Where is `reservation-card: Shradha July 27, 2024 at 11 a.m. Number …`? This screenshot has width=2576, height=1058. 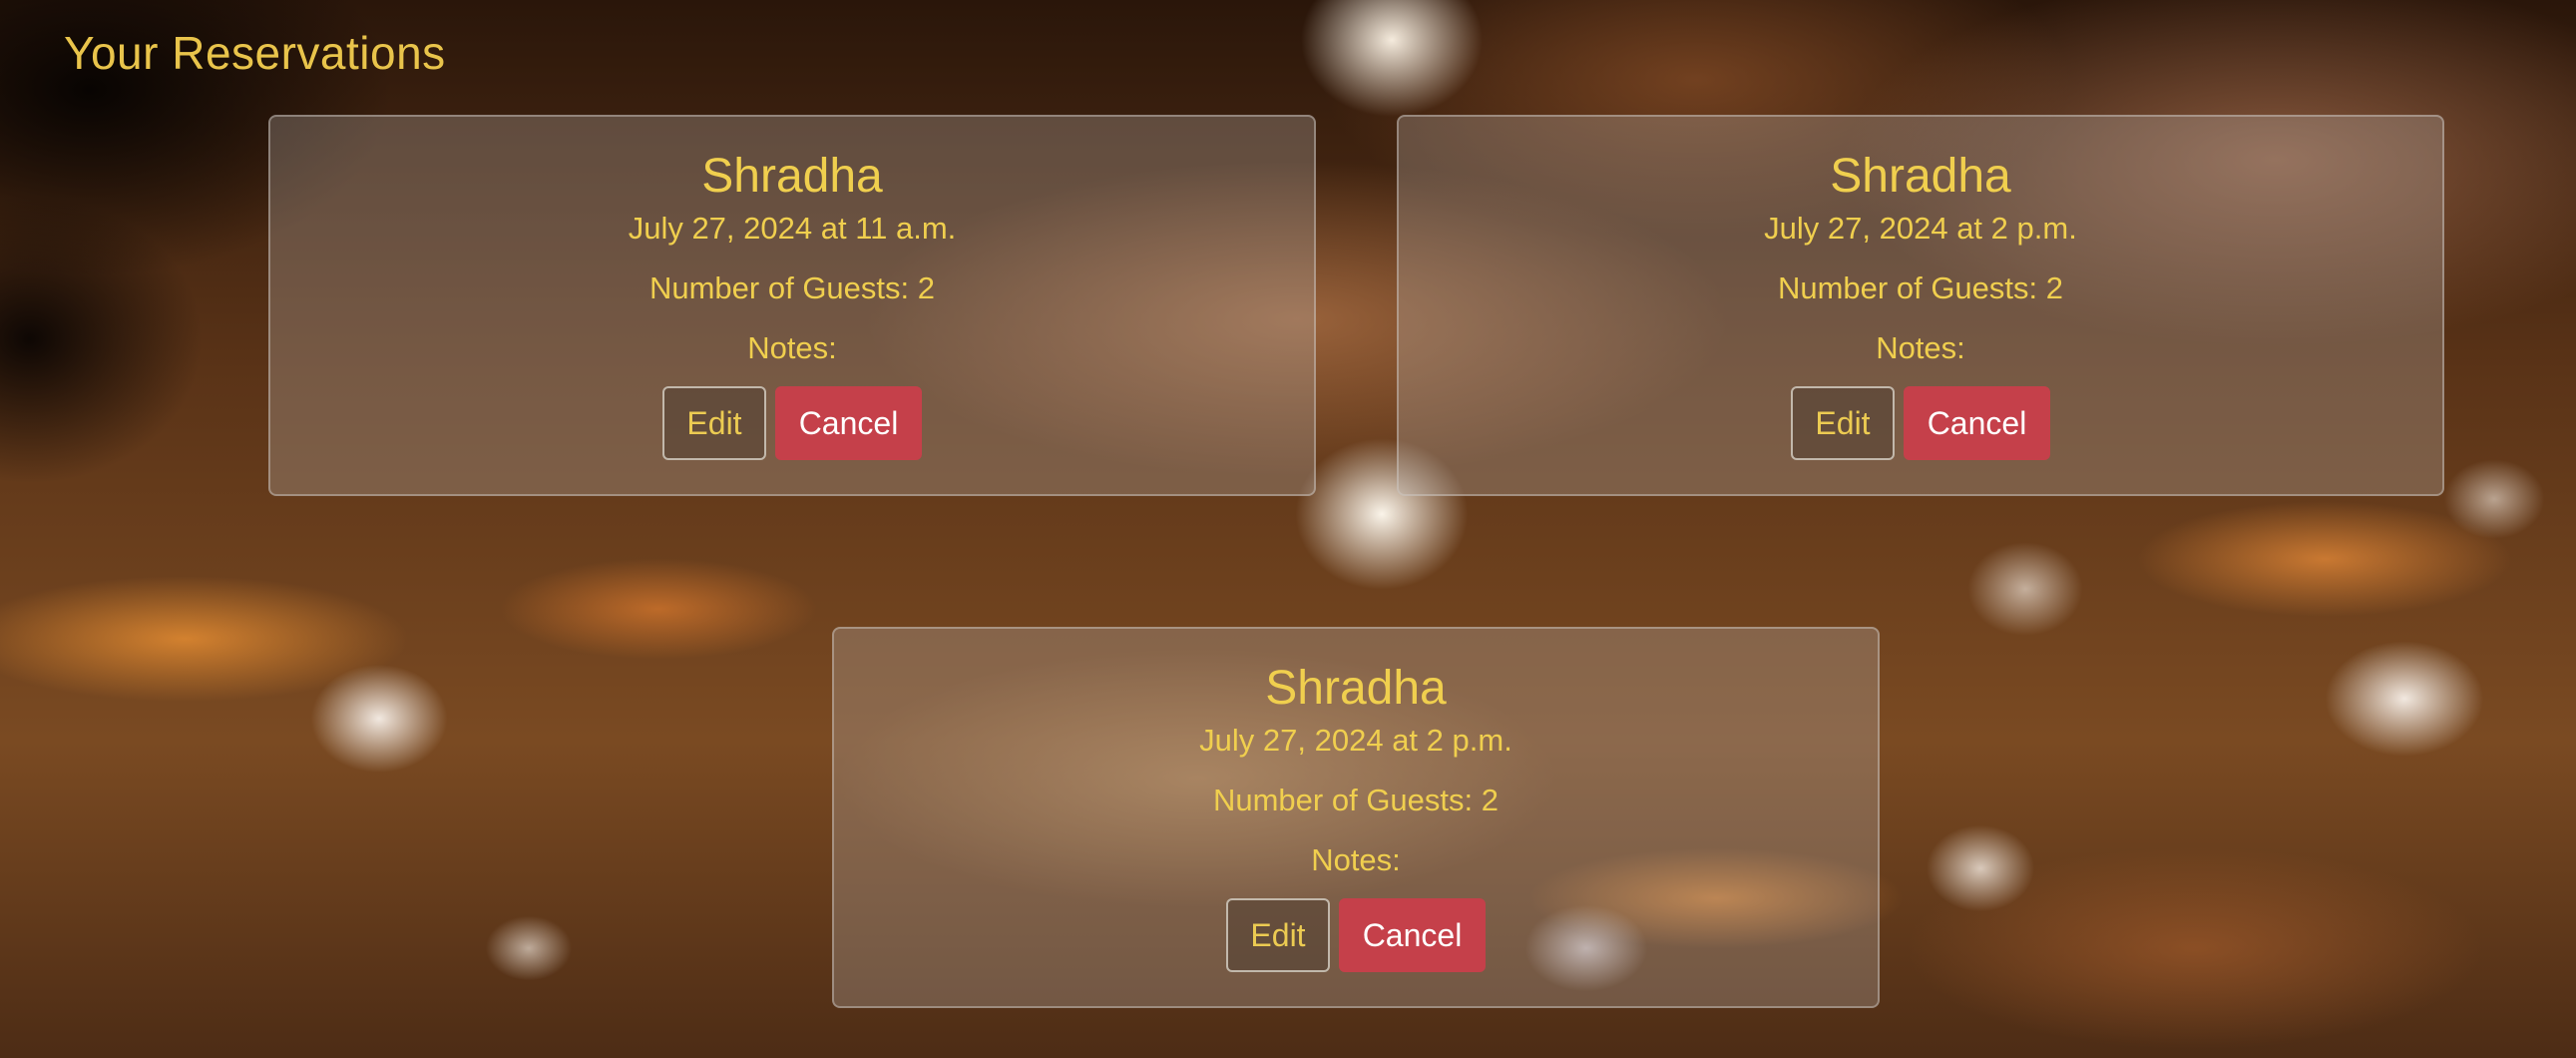
reservation-card: Shradha July 27, 2024 at 11 a.m. Number … is located at coordinates (792, 305).